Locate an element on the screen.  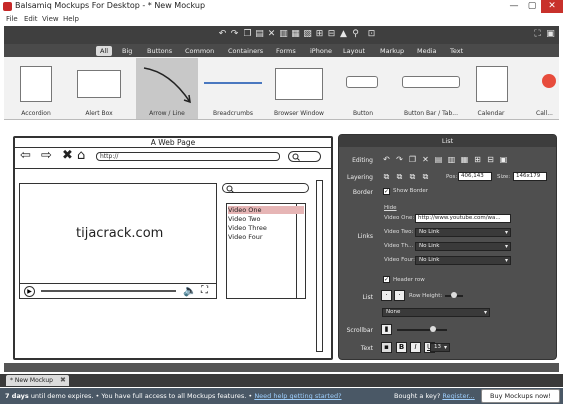
hide-link: Hide is located at coordinates (390, 208).